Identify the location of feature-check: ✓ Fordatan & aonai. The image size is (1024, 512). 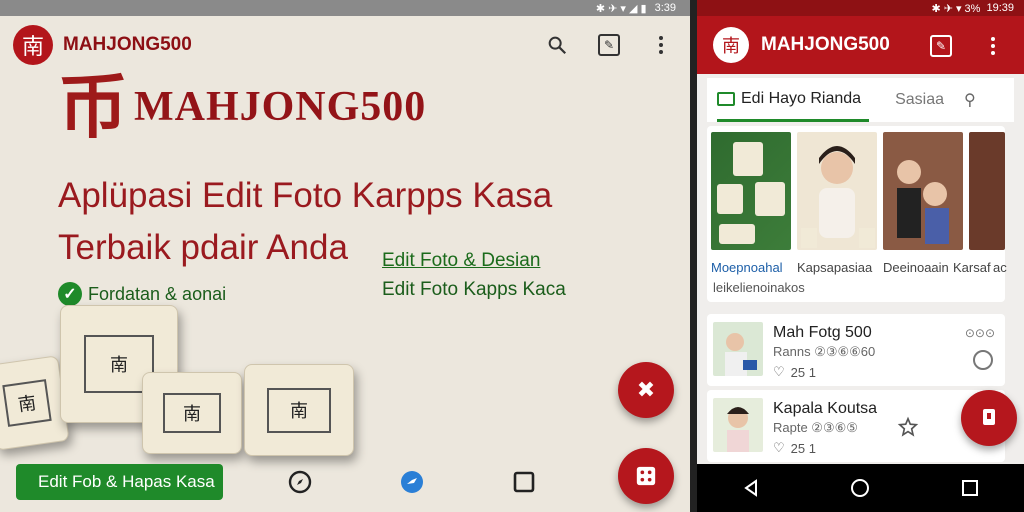
(142, 294).